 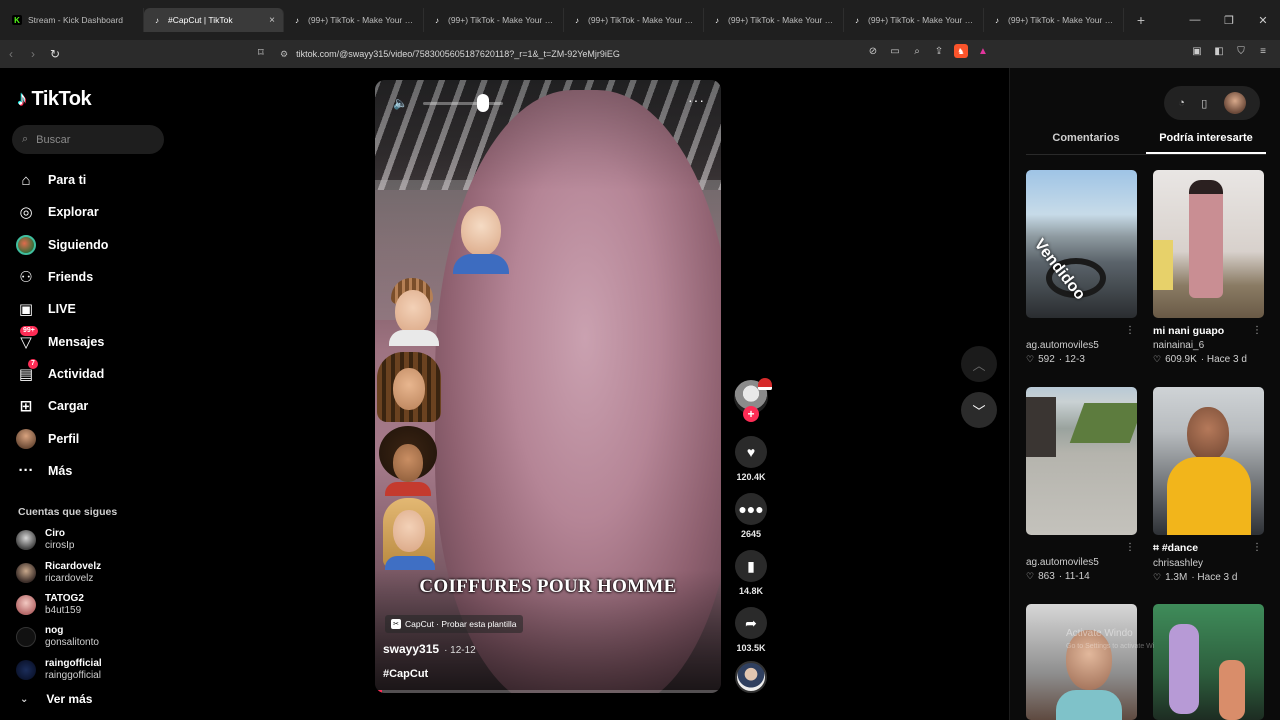 What do you see at coordinates (979, 364) in the screenshot?
I see `previous-video-button: ︿` at bounding box center [979, 364].